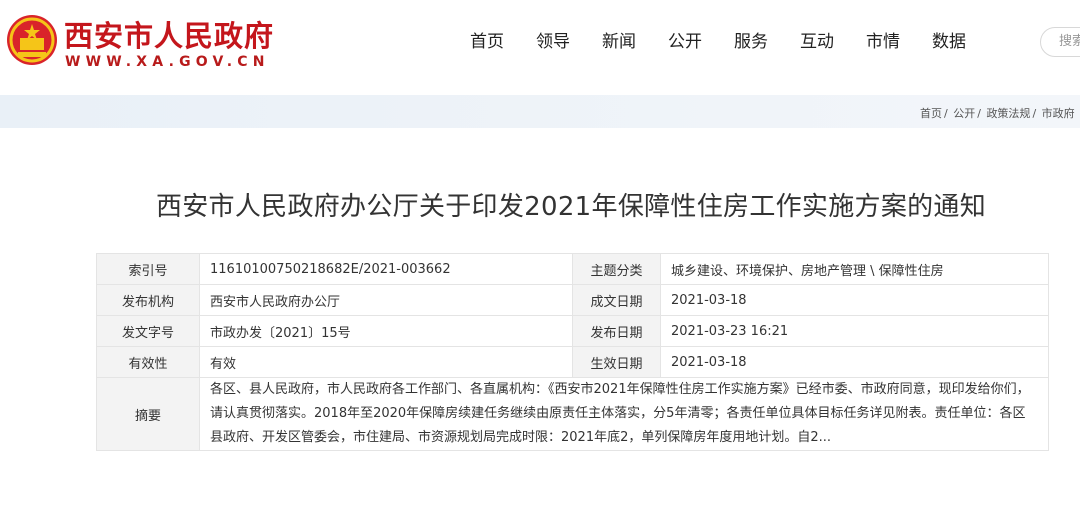 Image resolution: width=1080 pixels, height=505 pixels. What do you see at coordinates (1058, 113) in the screenshot?
I see `breadcrumb-gov: 市政府` at bounding box center [1058, 113].